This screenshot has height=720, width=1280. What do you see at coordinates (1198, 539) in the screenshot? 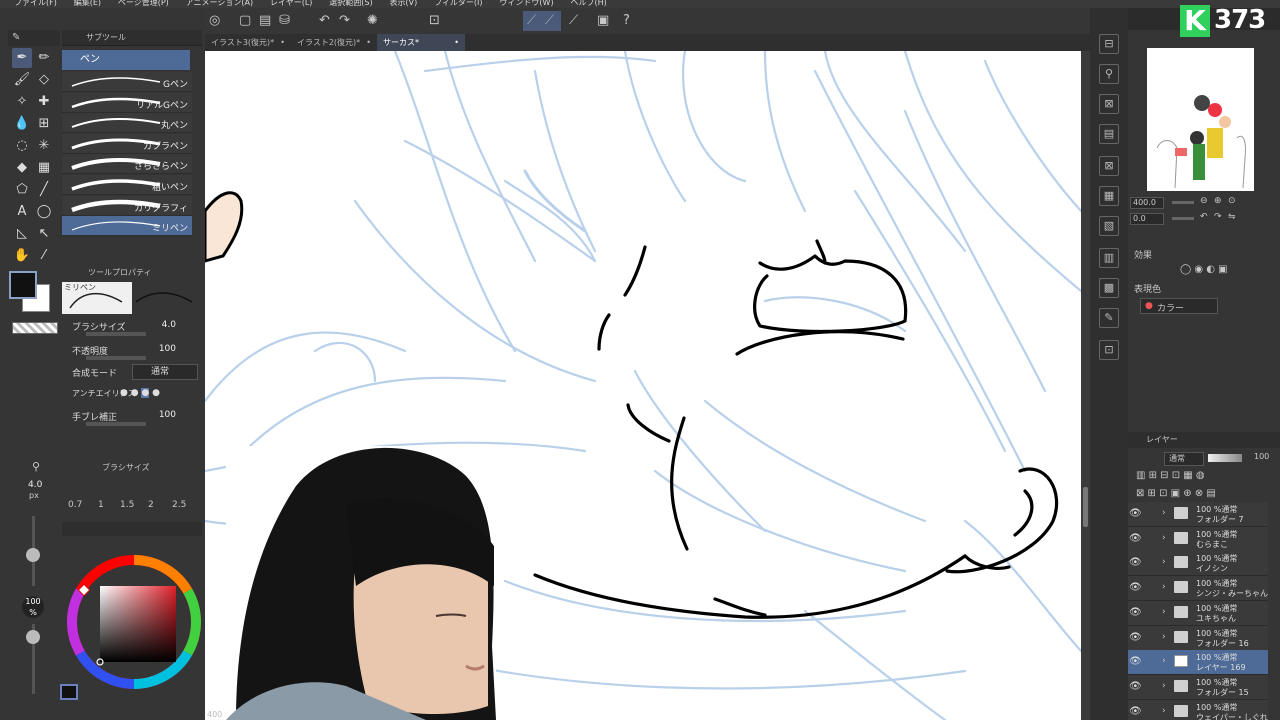
I see `layer-row: 👁 › 100 %通常 むらまこ` at bounding box center [1198, 539].